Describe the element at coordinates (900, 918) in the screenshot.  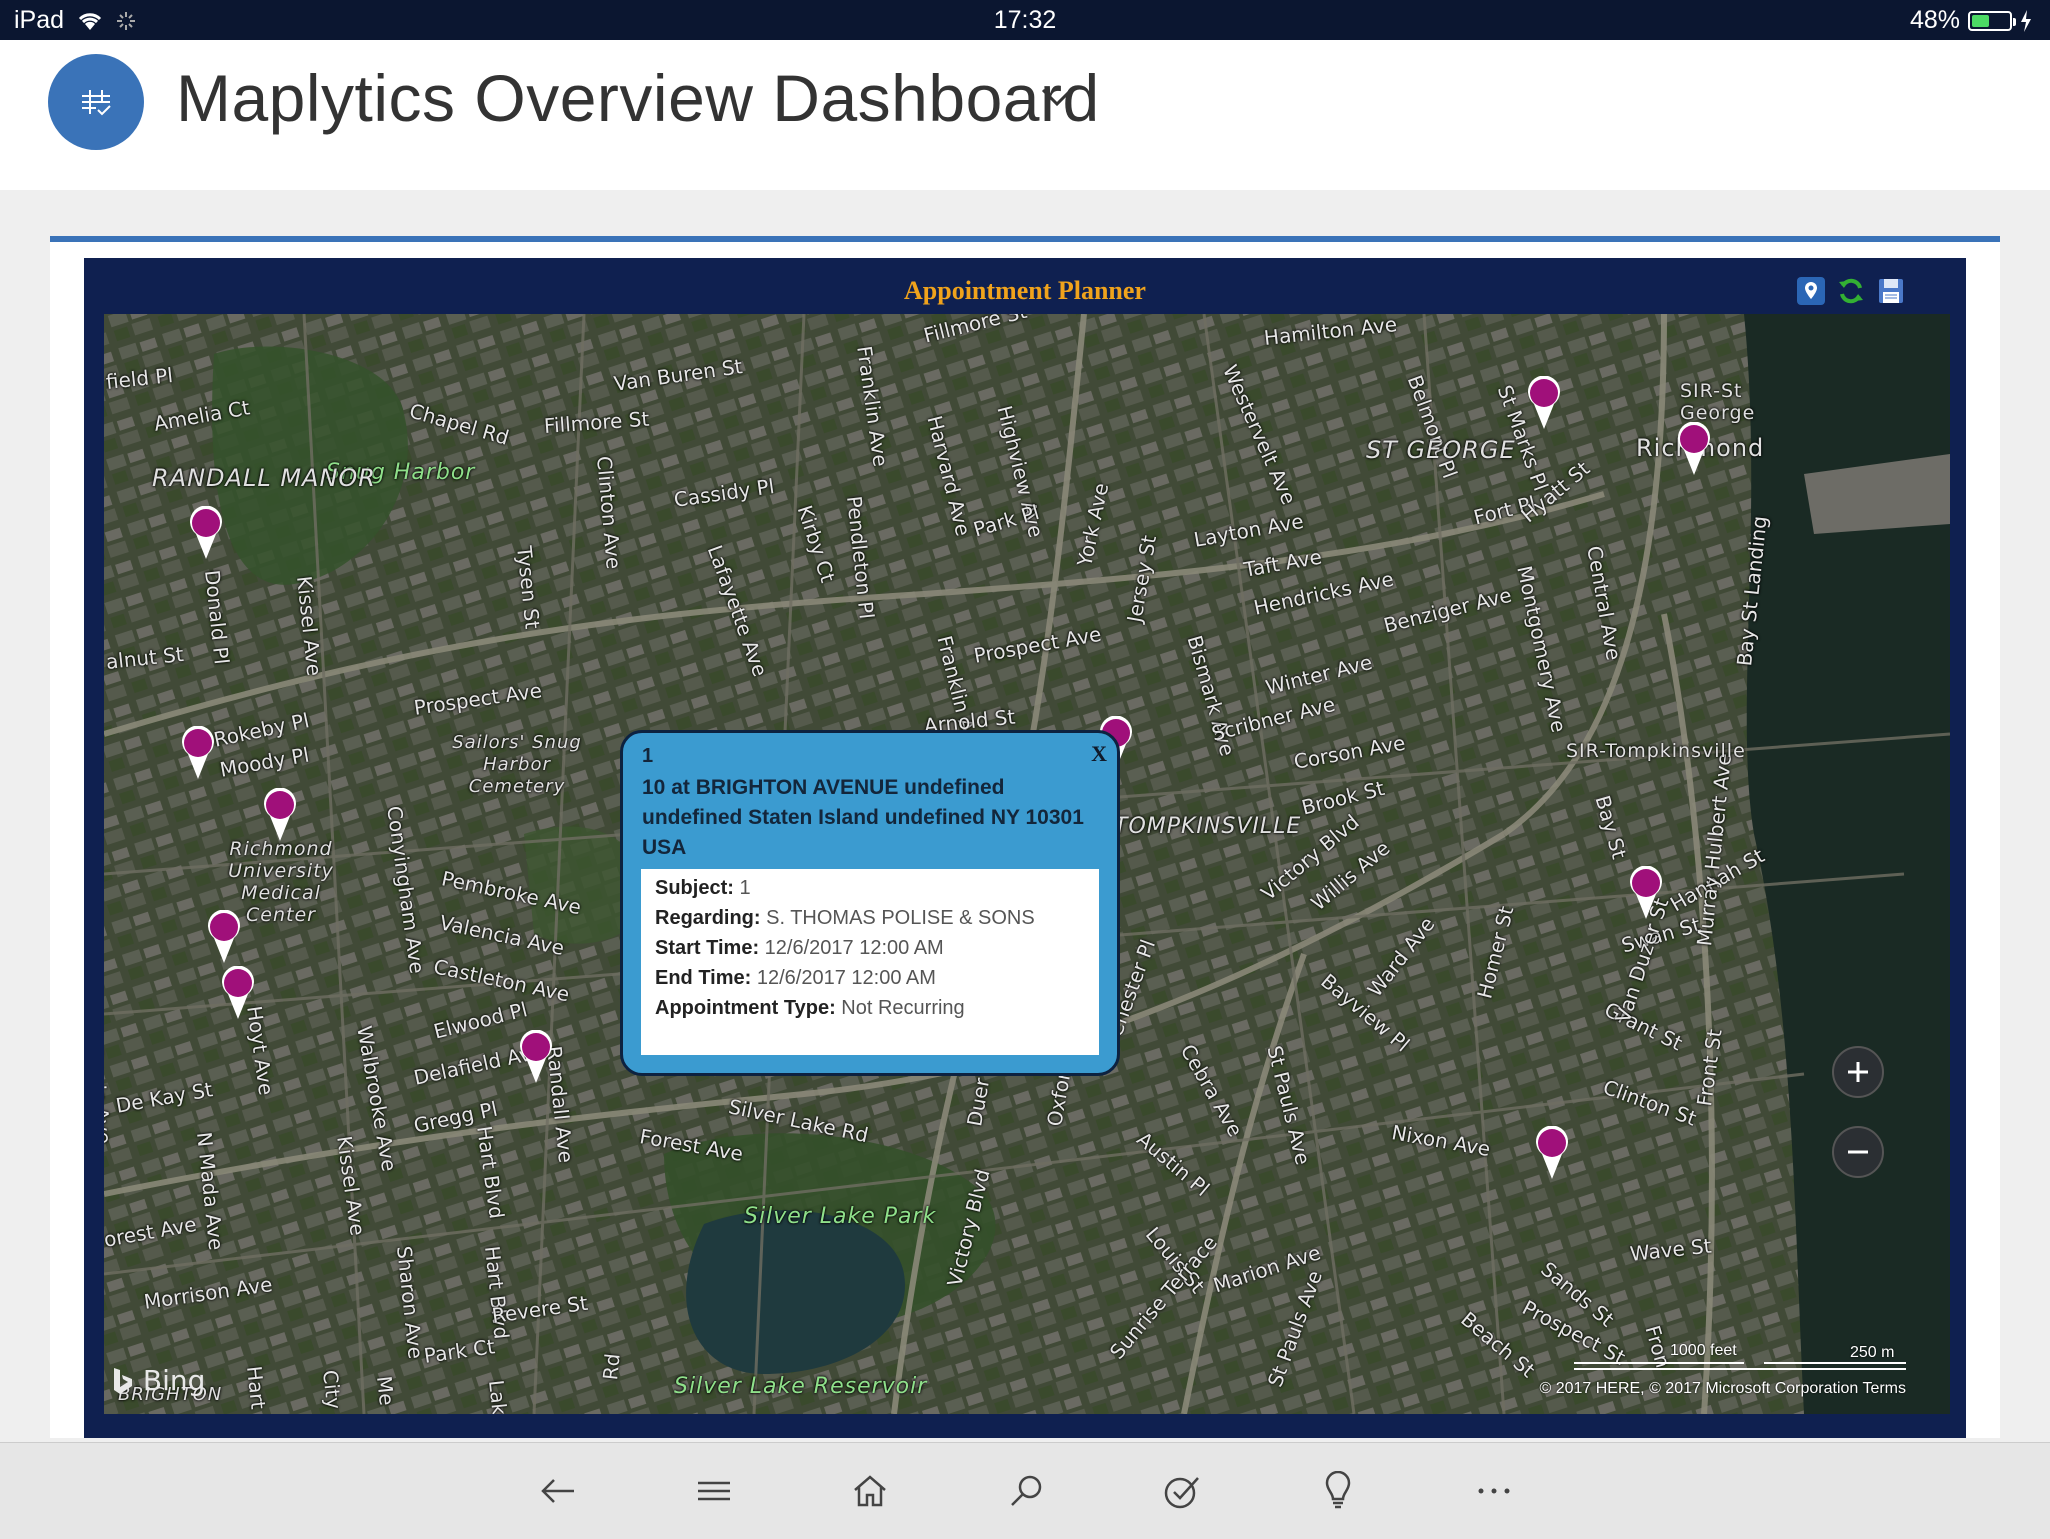
I see `field-value: S. THOMAS POLISE & SONS` at that location.